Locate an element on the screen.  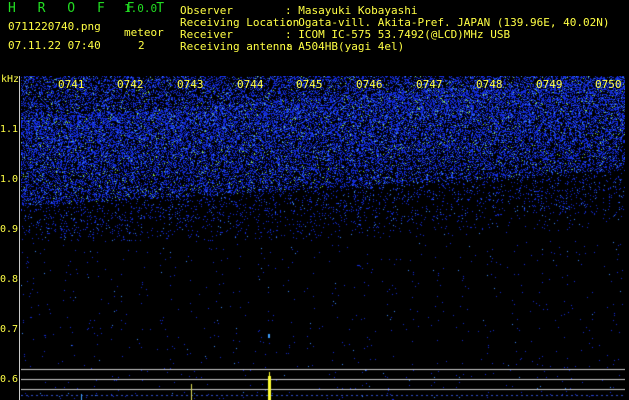
file-name: 0711220740.png is located at coordinates (54, 26).